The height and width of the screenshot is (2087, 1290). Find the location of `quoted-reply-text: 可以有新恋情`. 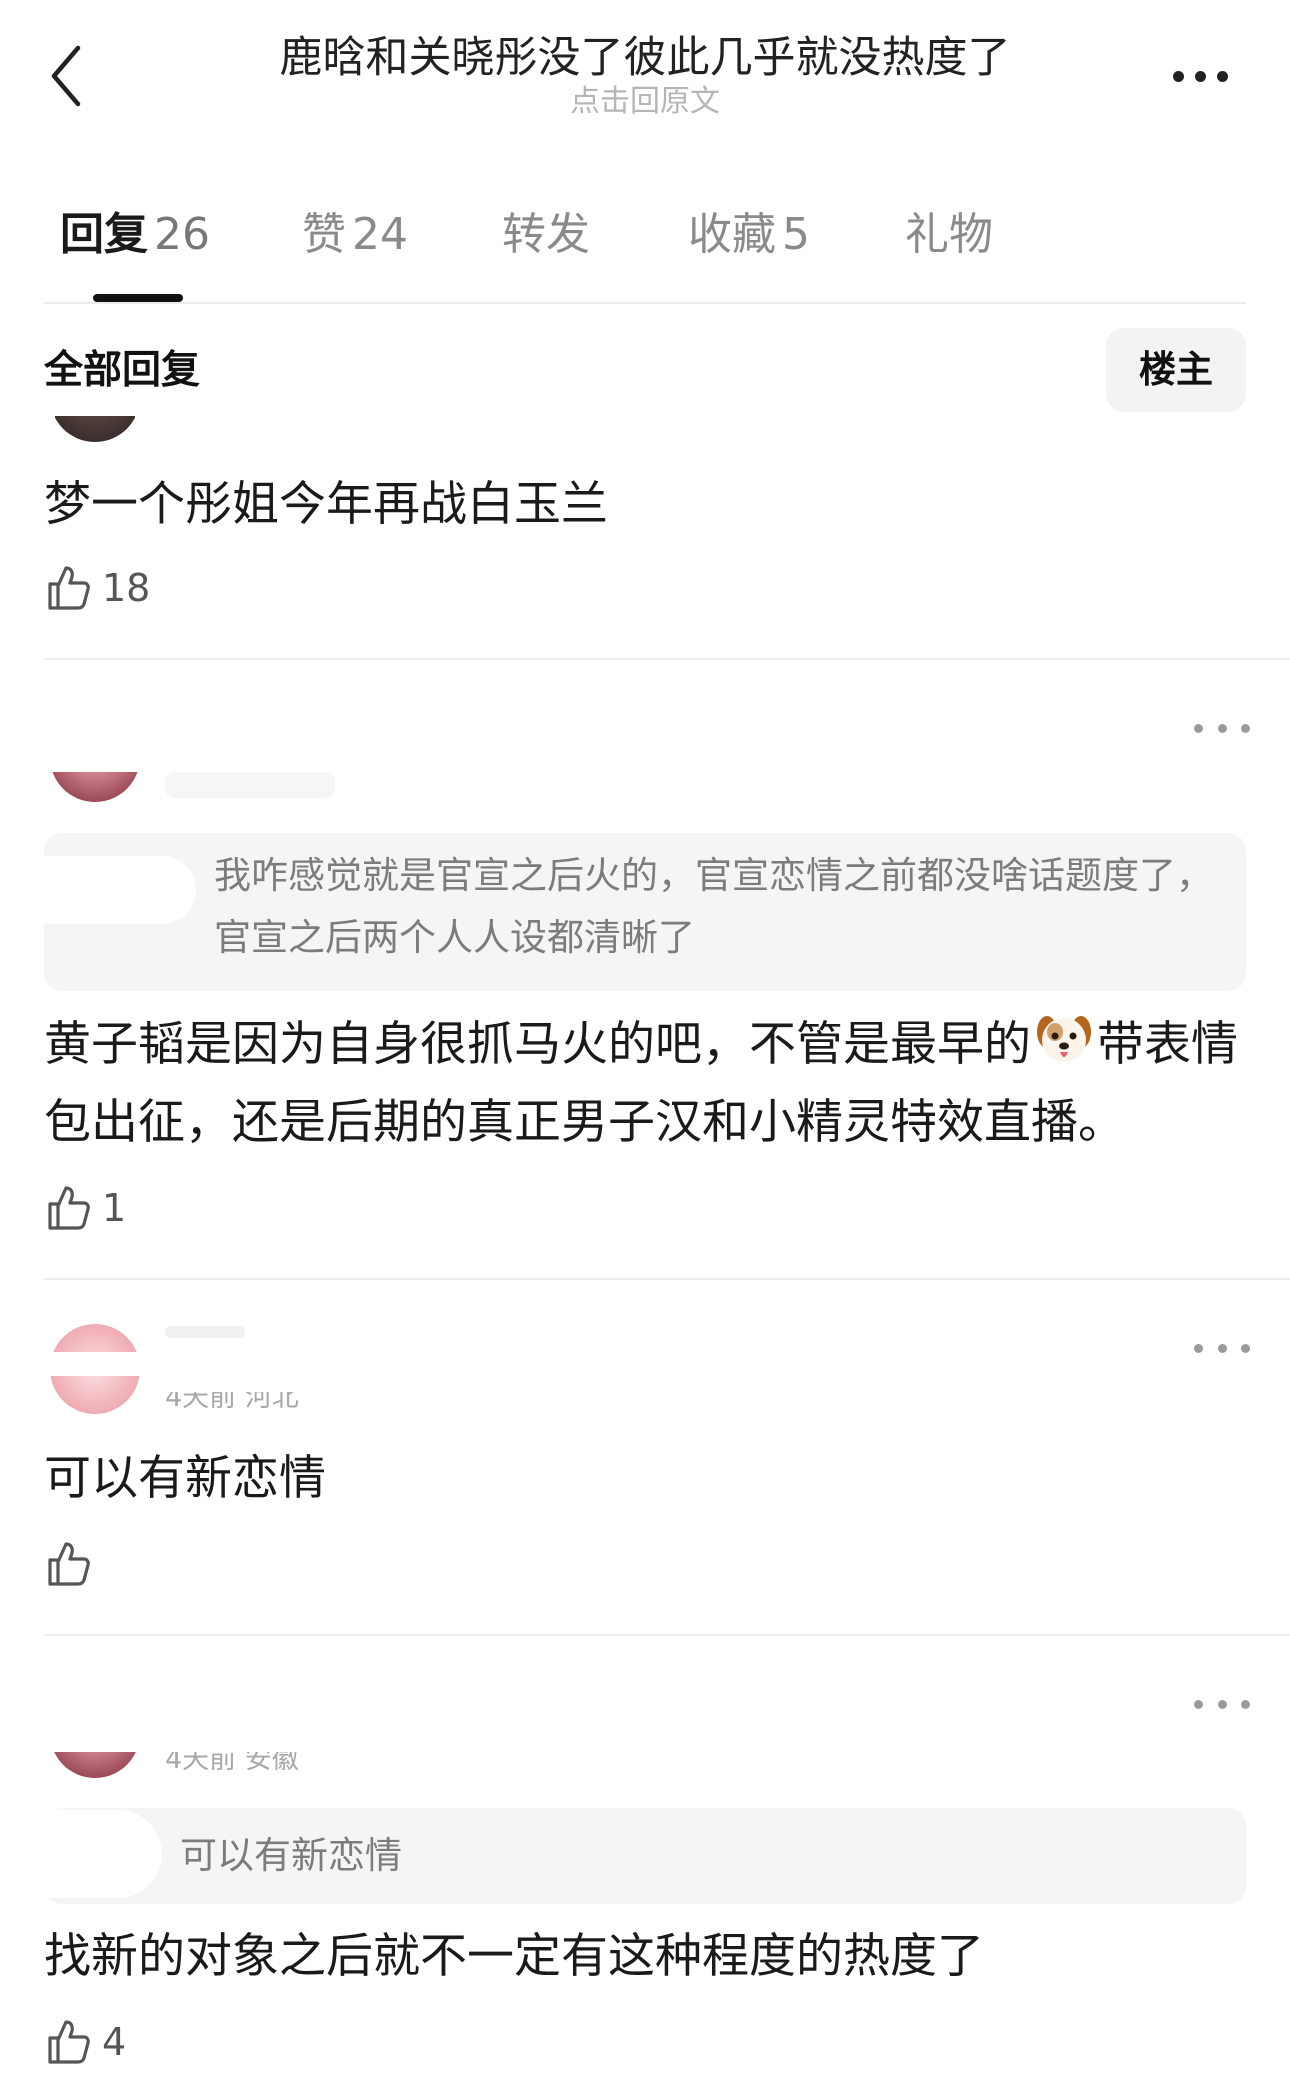

quoted-reply-text: 可以有新恋情 is located at coordinates (291, 1855).